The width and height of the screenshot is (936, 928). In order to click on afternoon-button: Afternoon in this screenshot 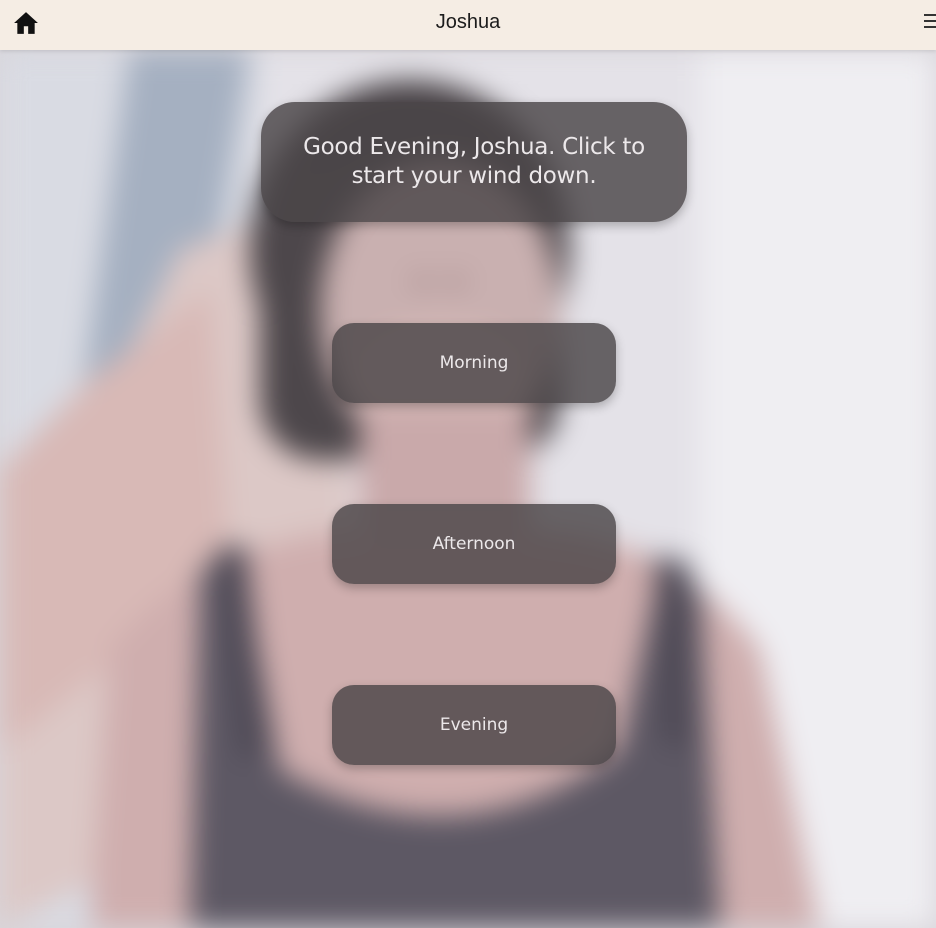, I will do `click(474, 544)`.